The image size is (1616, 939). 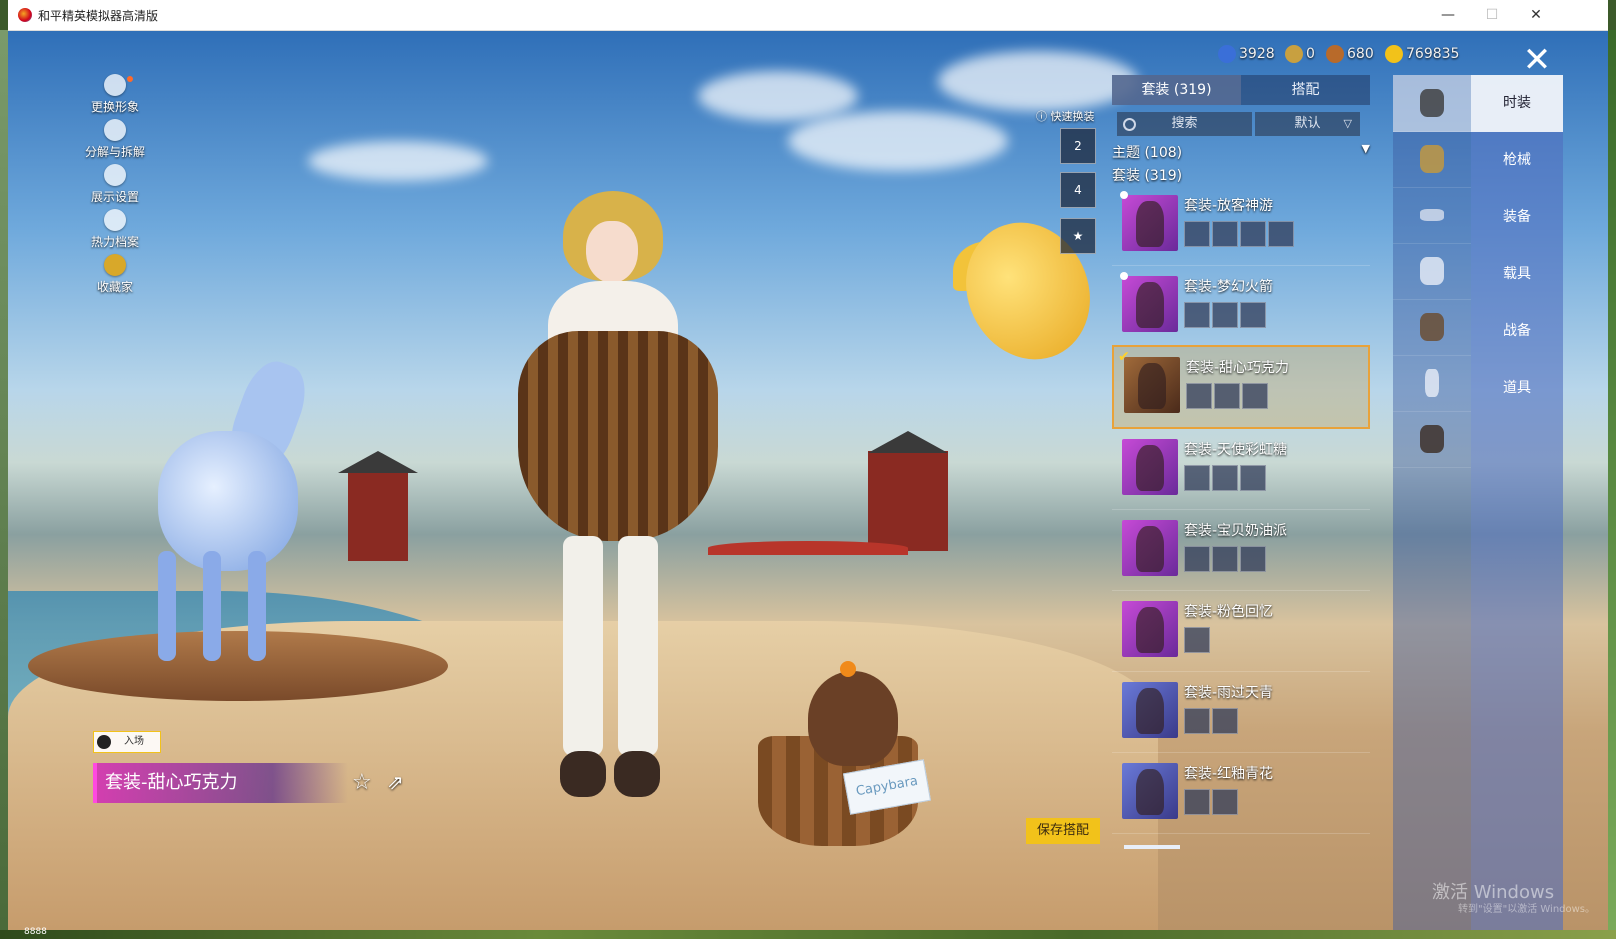 I want to click on section-heading: 套装 (319), so click(x=1147, y=176).